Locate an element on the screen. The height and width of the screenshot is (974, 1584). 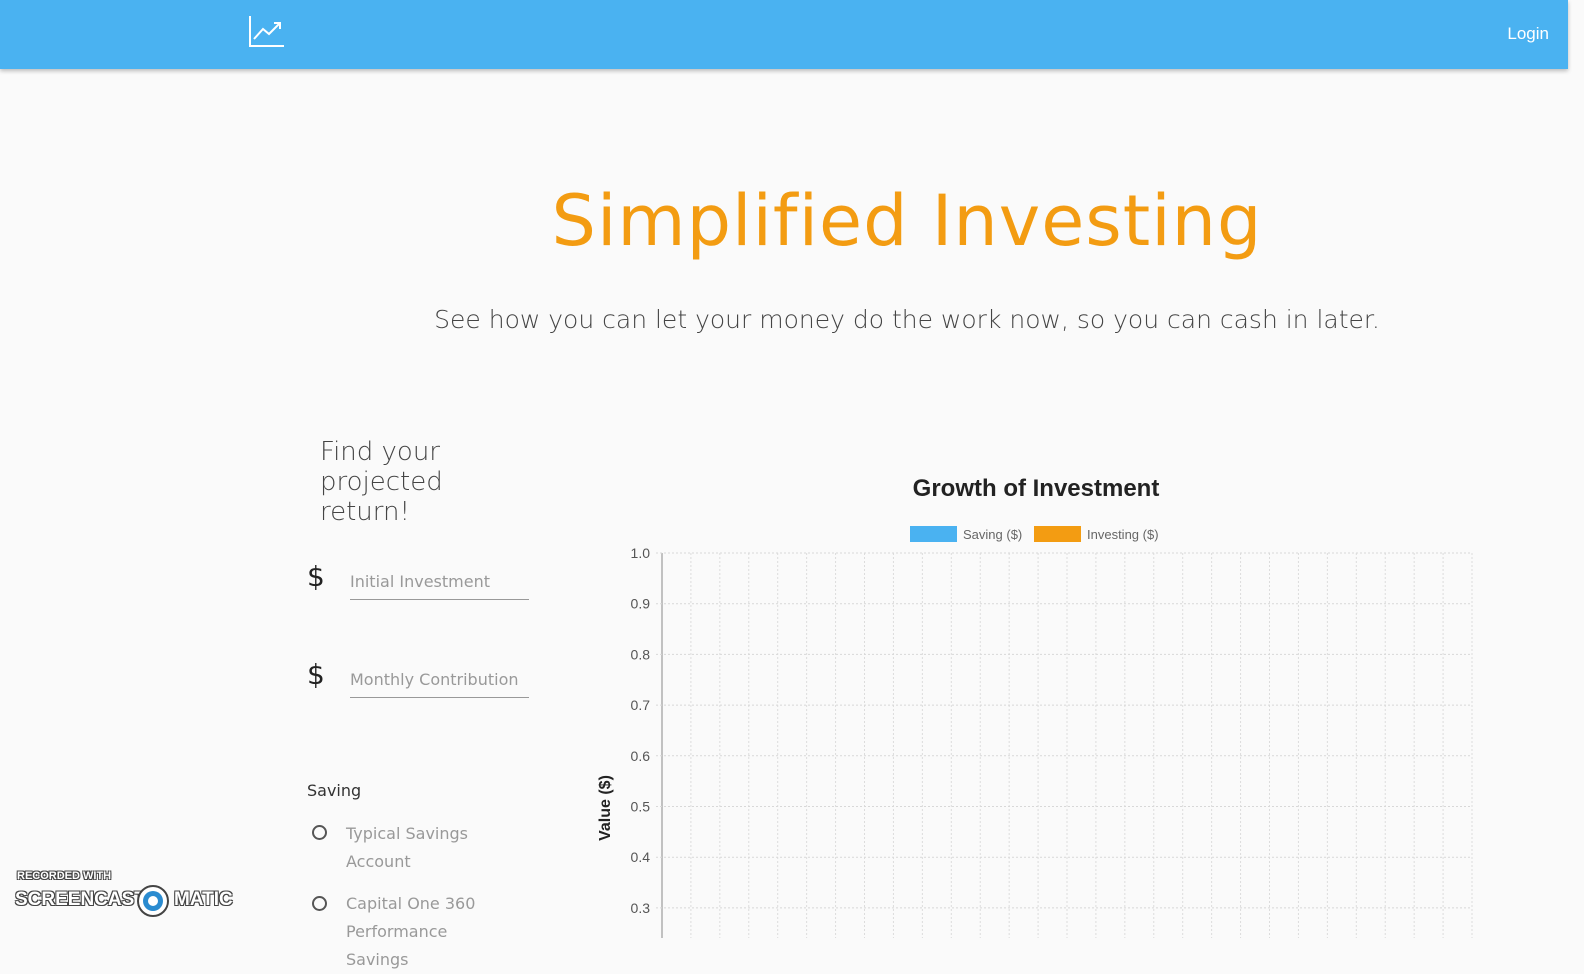
y-tick-label: 0.9 is located at coordinates (641, 604).